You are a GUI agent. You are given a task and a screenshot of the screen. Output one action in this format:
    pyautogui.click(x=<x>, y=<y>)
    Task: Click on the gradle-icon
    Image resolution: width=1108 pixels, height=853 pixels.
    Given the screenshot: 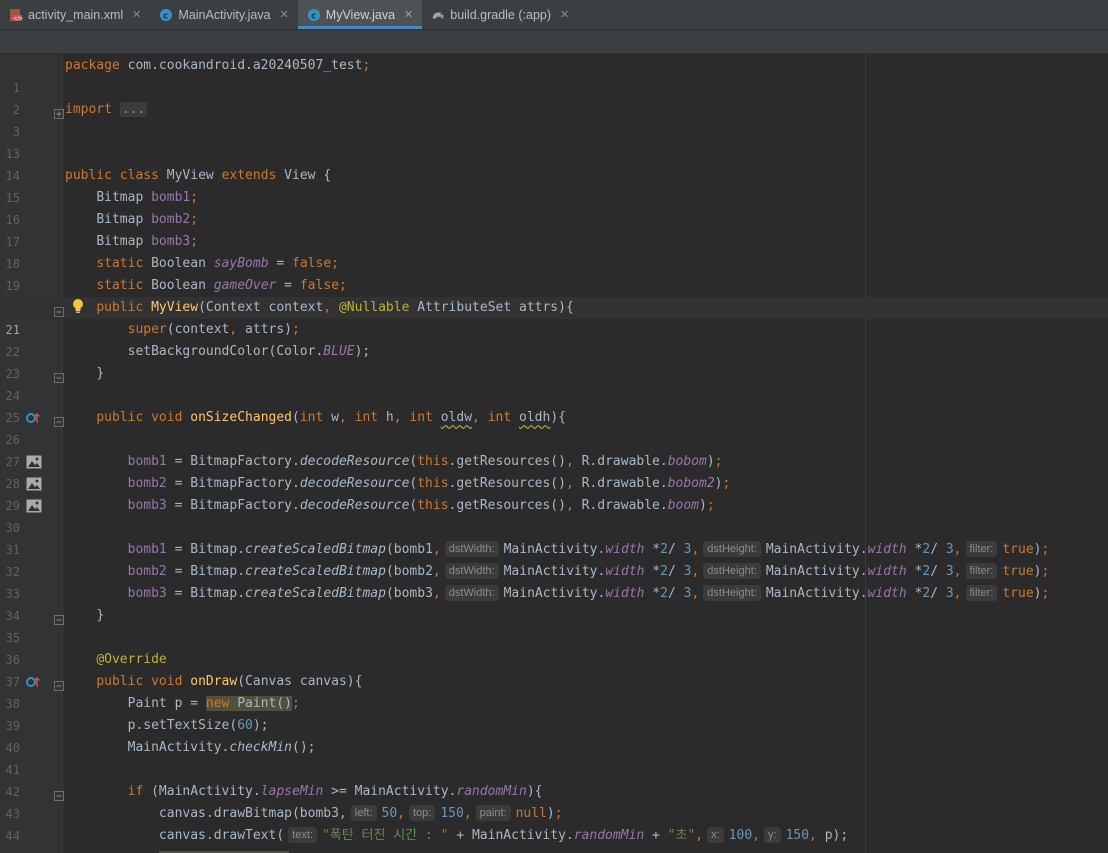 What is the action you would take?
    pyautogui.click(x=438, y=15)
    